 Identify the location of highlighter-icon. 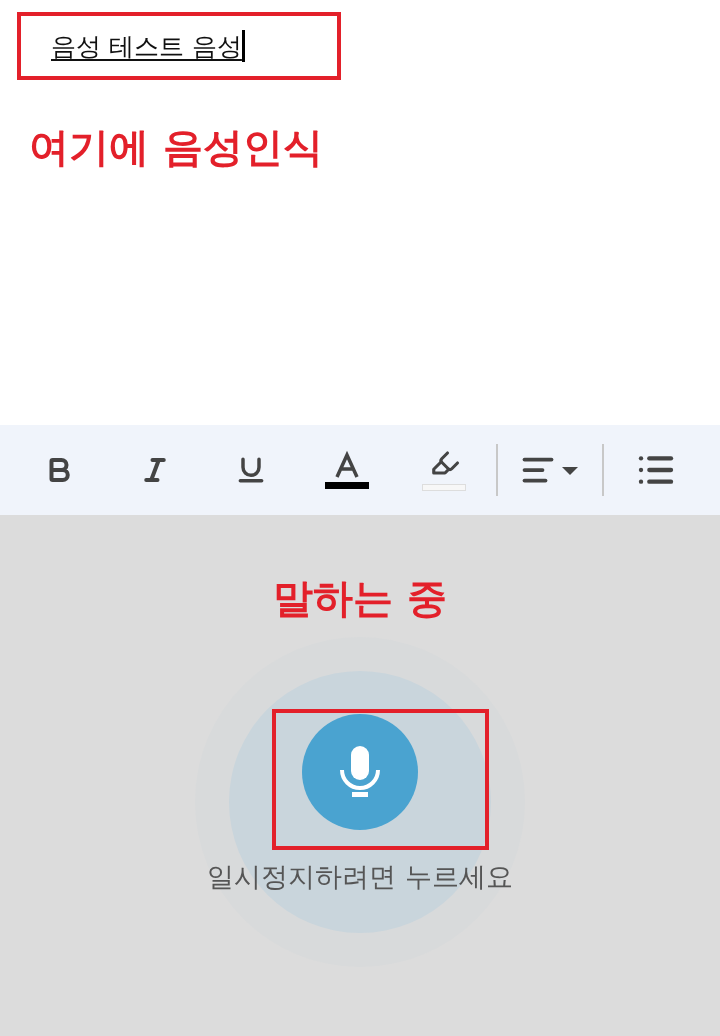
(443, 470).